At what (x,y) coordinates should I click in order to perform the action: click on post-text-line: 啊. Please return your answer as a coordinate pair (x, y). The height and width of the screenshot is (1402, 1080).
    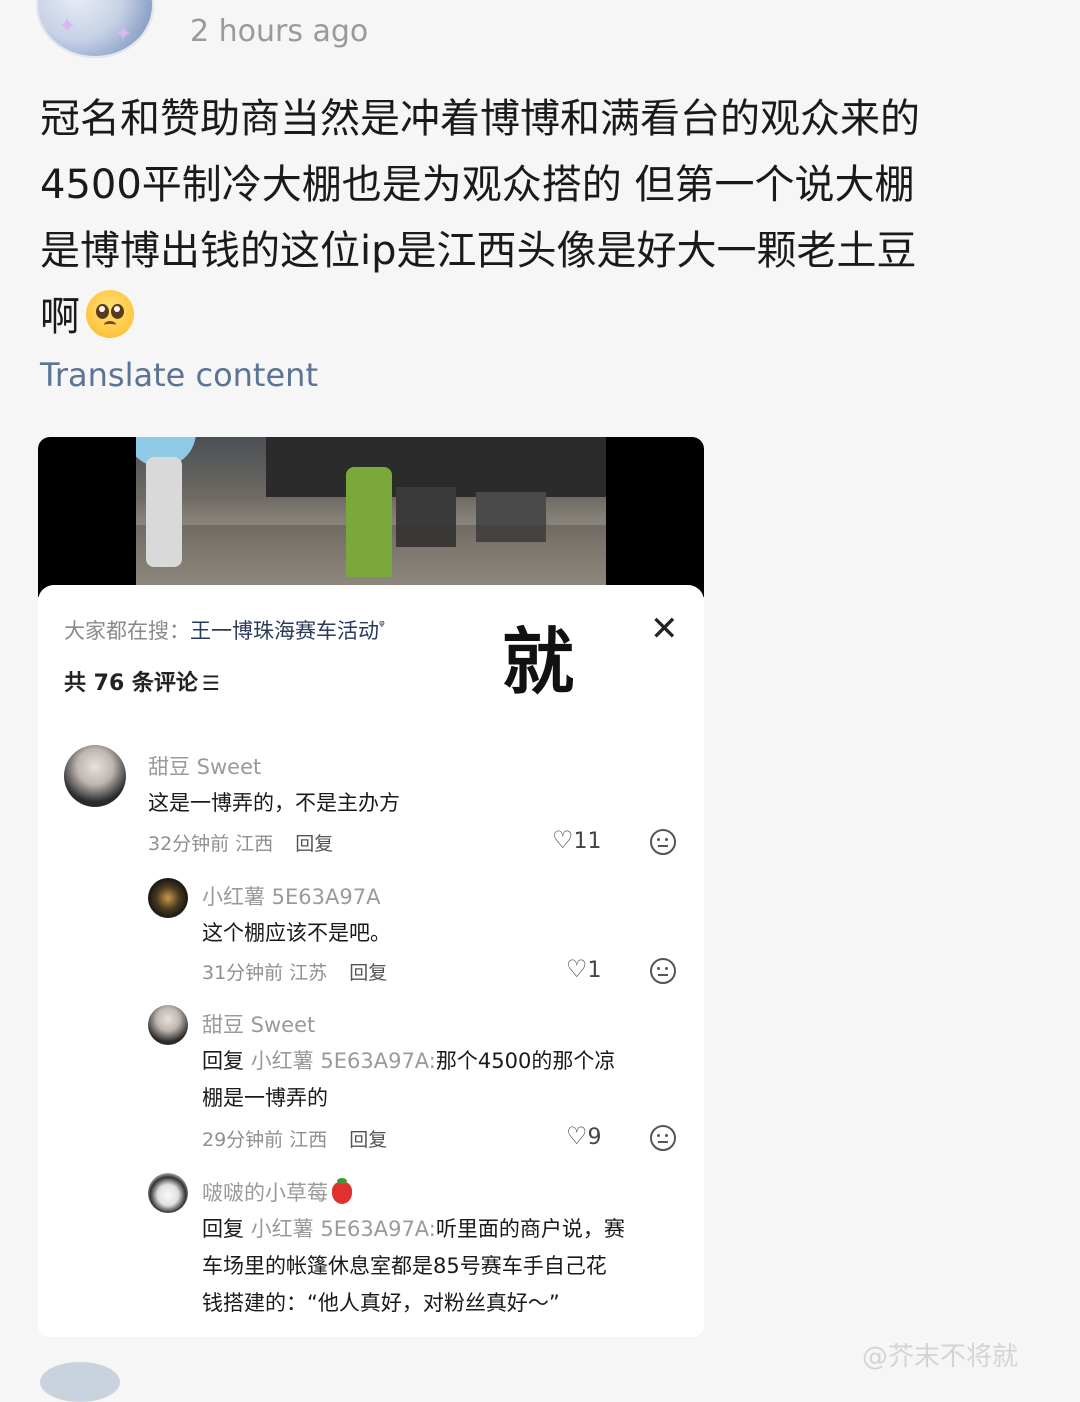
    Looking at the image, I should click on (540, 317).